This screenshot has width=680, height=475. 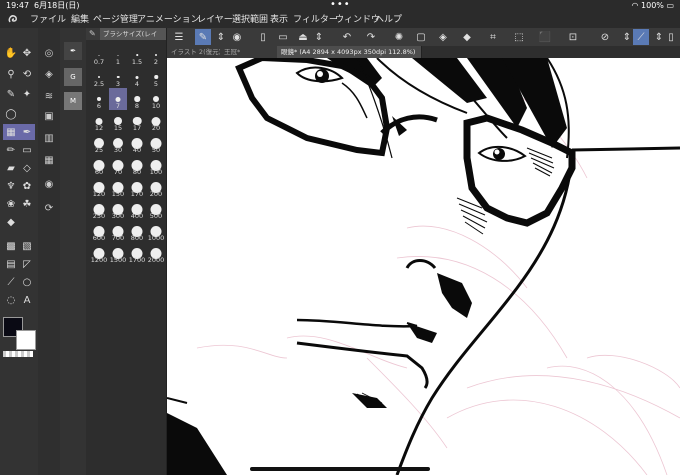 What do you see at coordinates (11, 74) in the screenshot?
I see `zoom-icon: ⚲` at bounding box center [11, 74].